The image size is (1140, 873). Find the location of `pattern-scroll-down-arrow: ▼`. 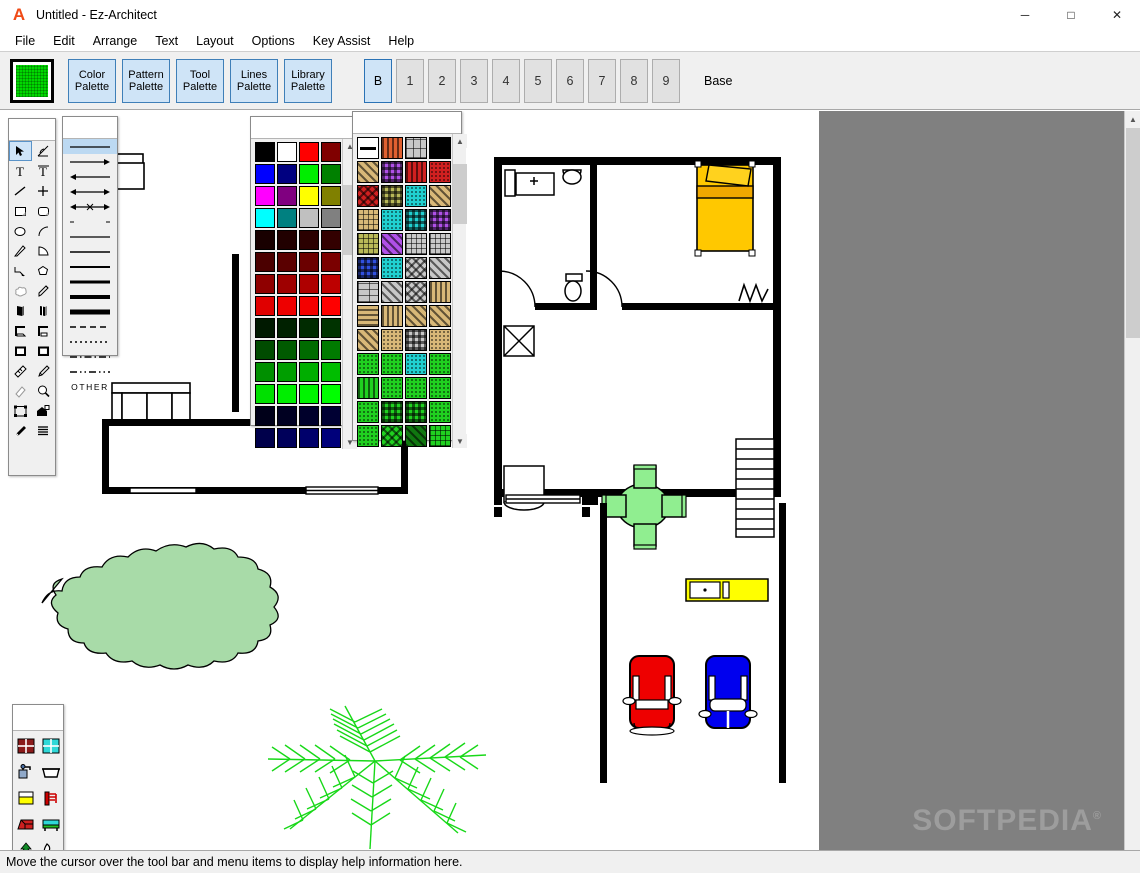

pattern-scroll-down-arrow: ▼ is located at coordinates (460, 441).